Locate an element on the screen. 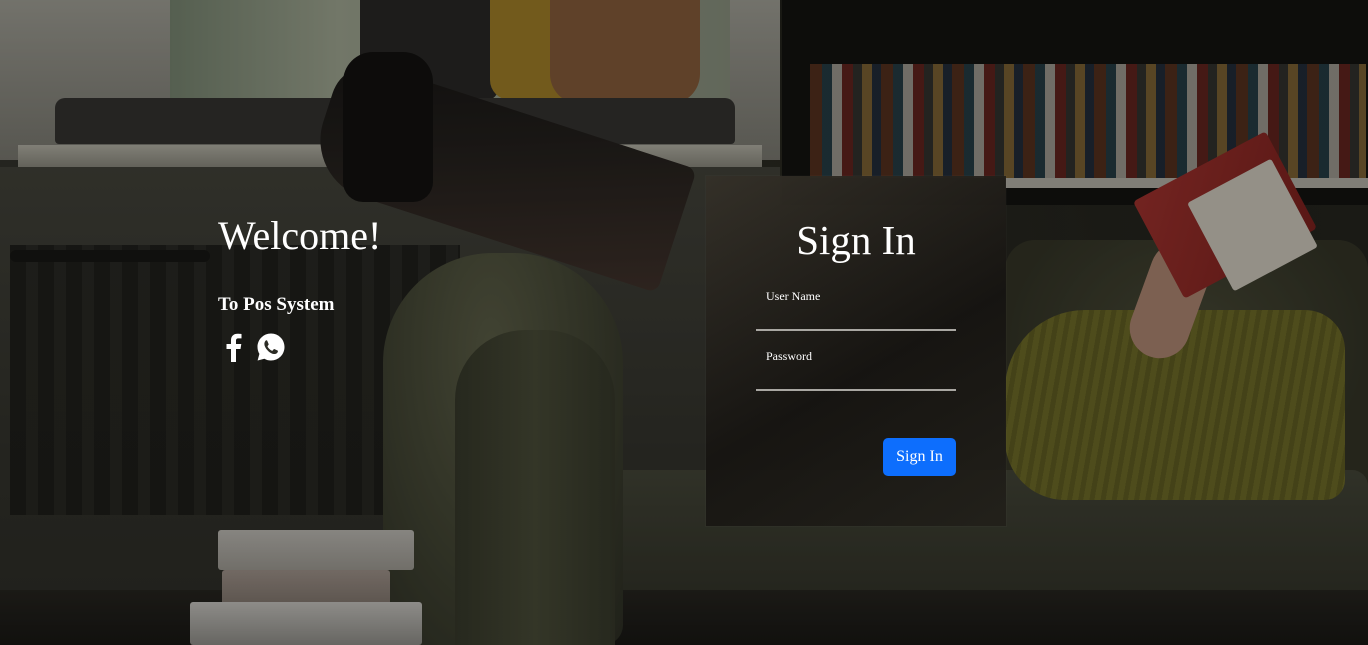  username-label: User Name is located at coordinates (793, 296).